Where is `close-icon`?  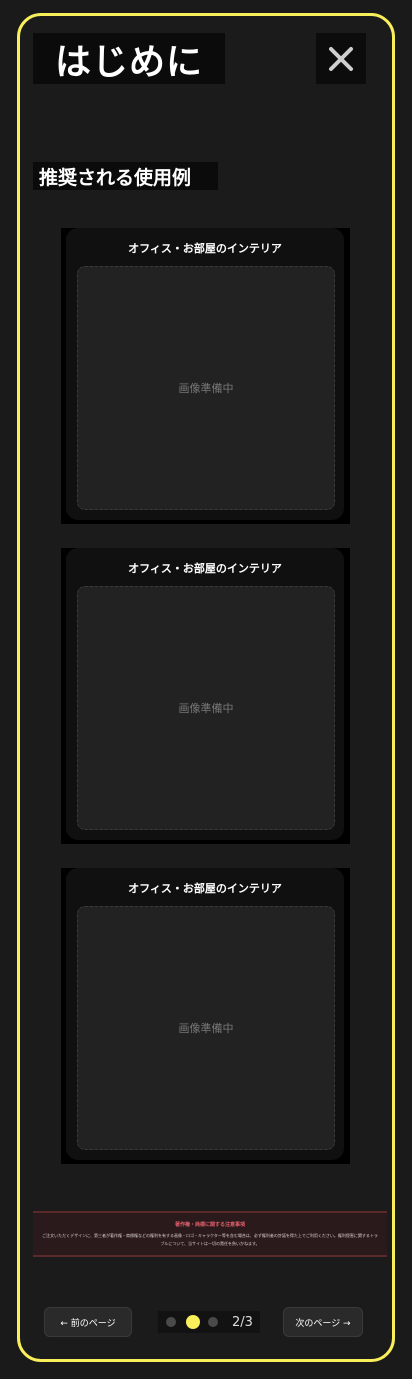 close-icon is located at coordinates (341, 58).